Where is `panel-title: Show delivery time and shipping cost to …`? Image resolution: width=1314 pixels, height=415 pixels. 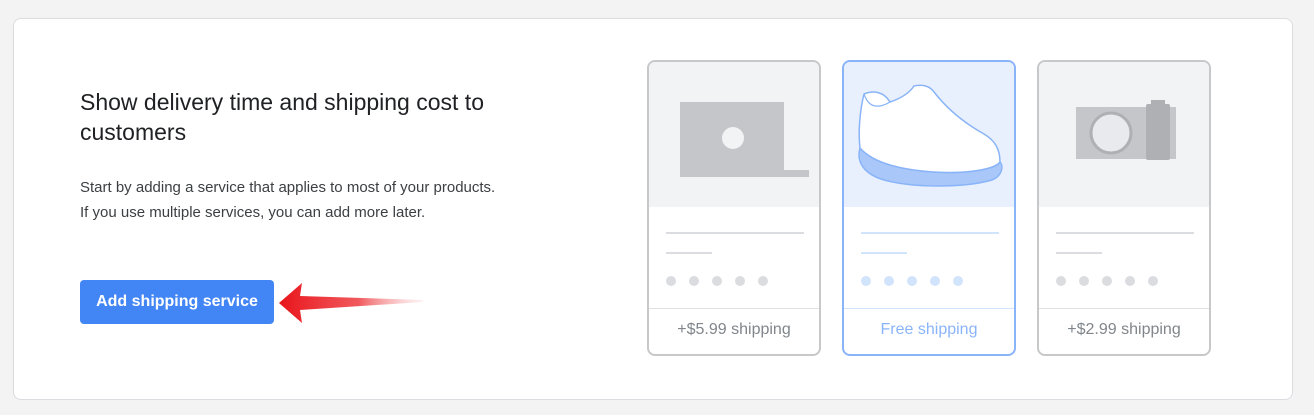
panel-title: Show delivery time and shipping cost to … is located at coordinates (282, 117).